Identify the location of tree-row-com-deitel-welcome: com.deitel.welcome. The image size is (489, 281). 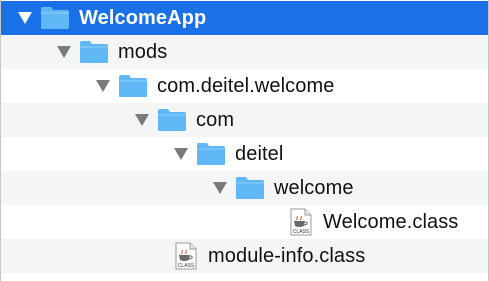
(244, 86).